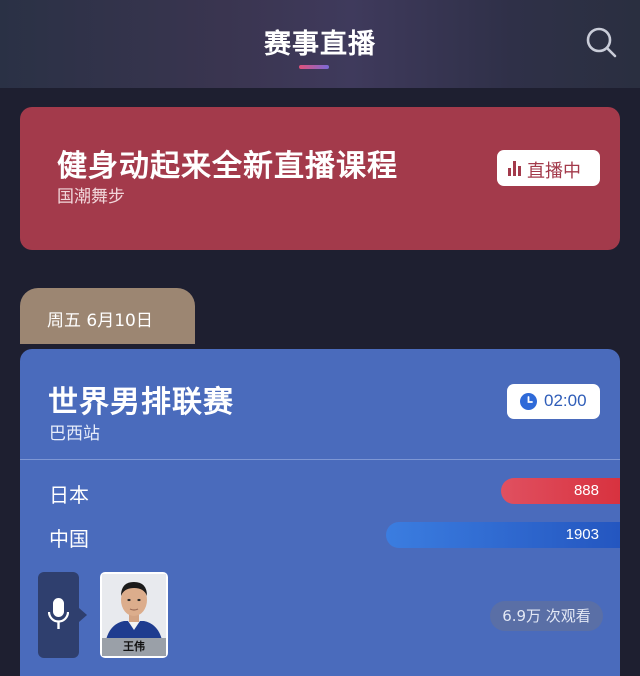 The height and width of the screenshot is (676, 640). I want to click on clock-icon, so click(528, 401).